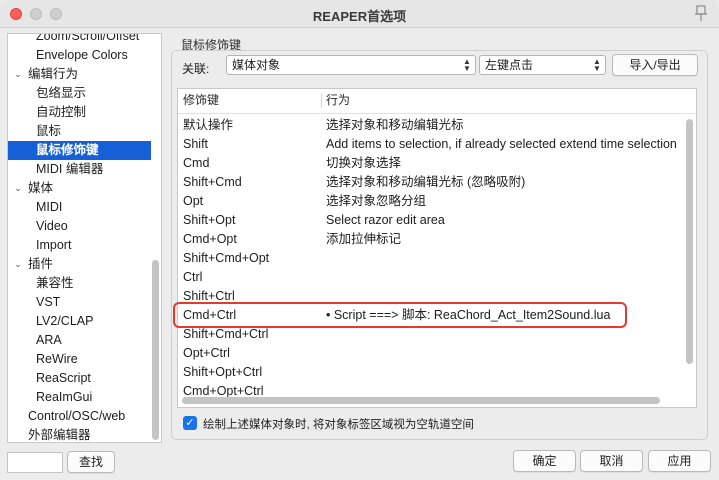 The image size is (719, 480). I want to click on tree-item: ARA, so click(79, 340).